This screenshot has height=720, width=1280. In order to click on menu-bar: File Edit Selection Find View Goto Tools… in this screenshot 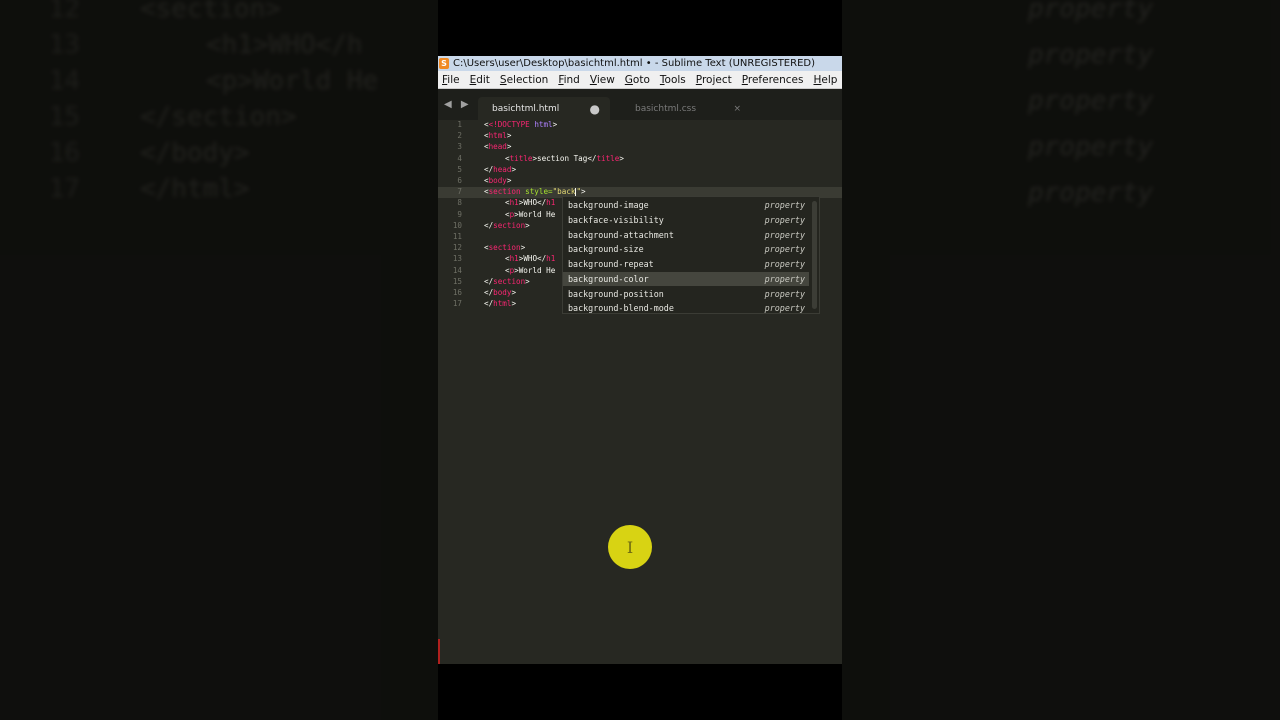, I will do `click(640, 80)`.